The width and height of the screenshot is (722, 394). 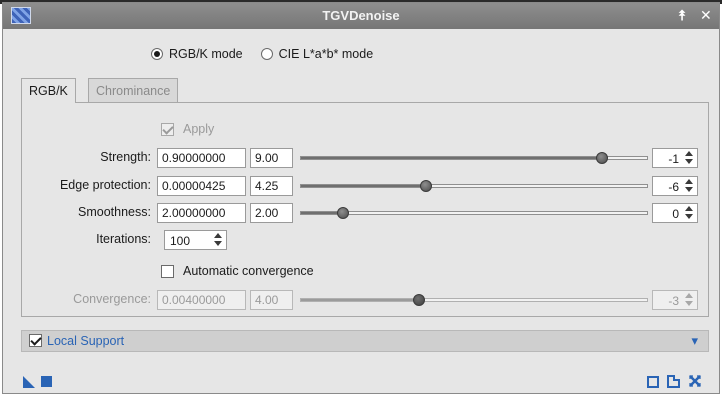 I want to click on apply-checkbox, so click(x=167, y=129).